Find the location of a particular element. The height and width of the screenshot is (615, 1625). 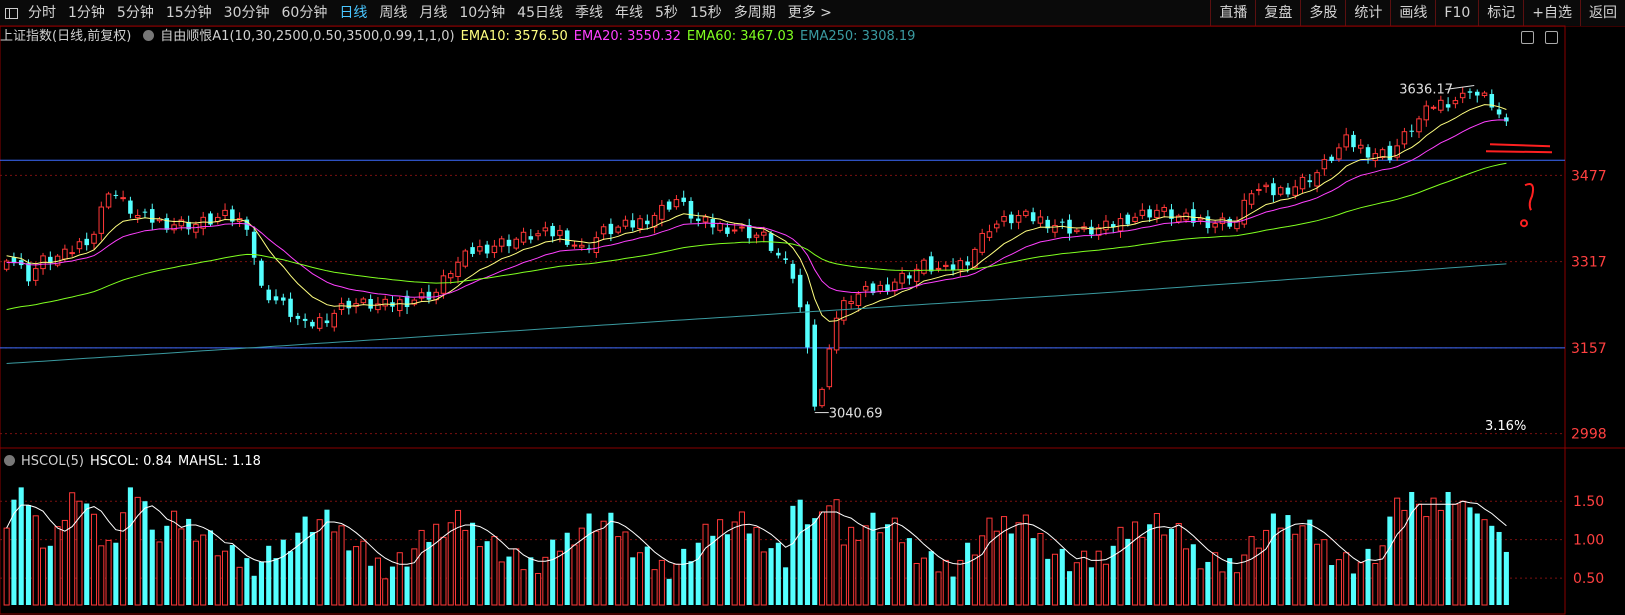

period-tab-12: 年线 is located at coordinates (629, 13).